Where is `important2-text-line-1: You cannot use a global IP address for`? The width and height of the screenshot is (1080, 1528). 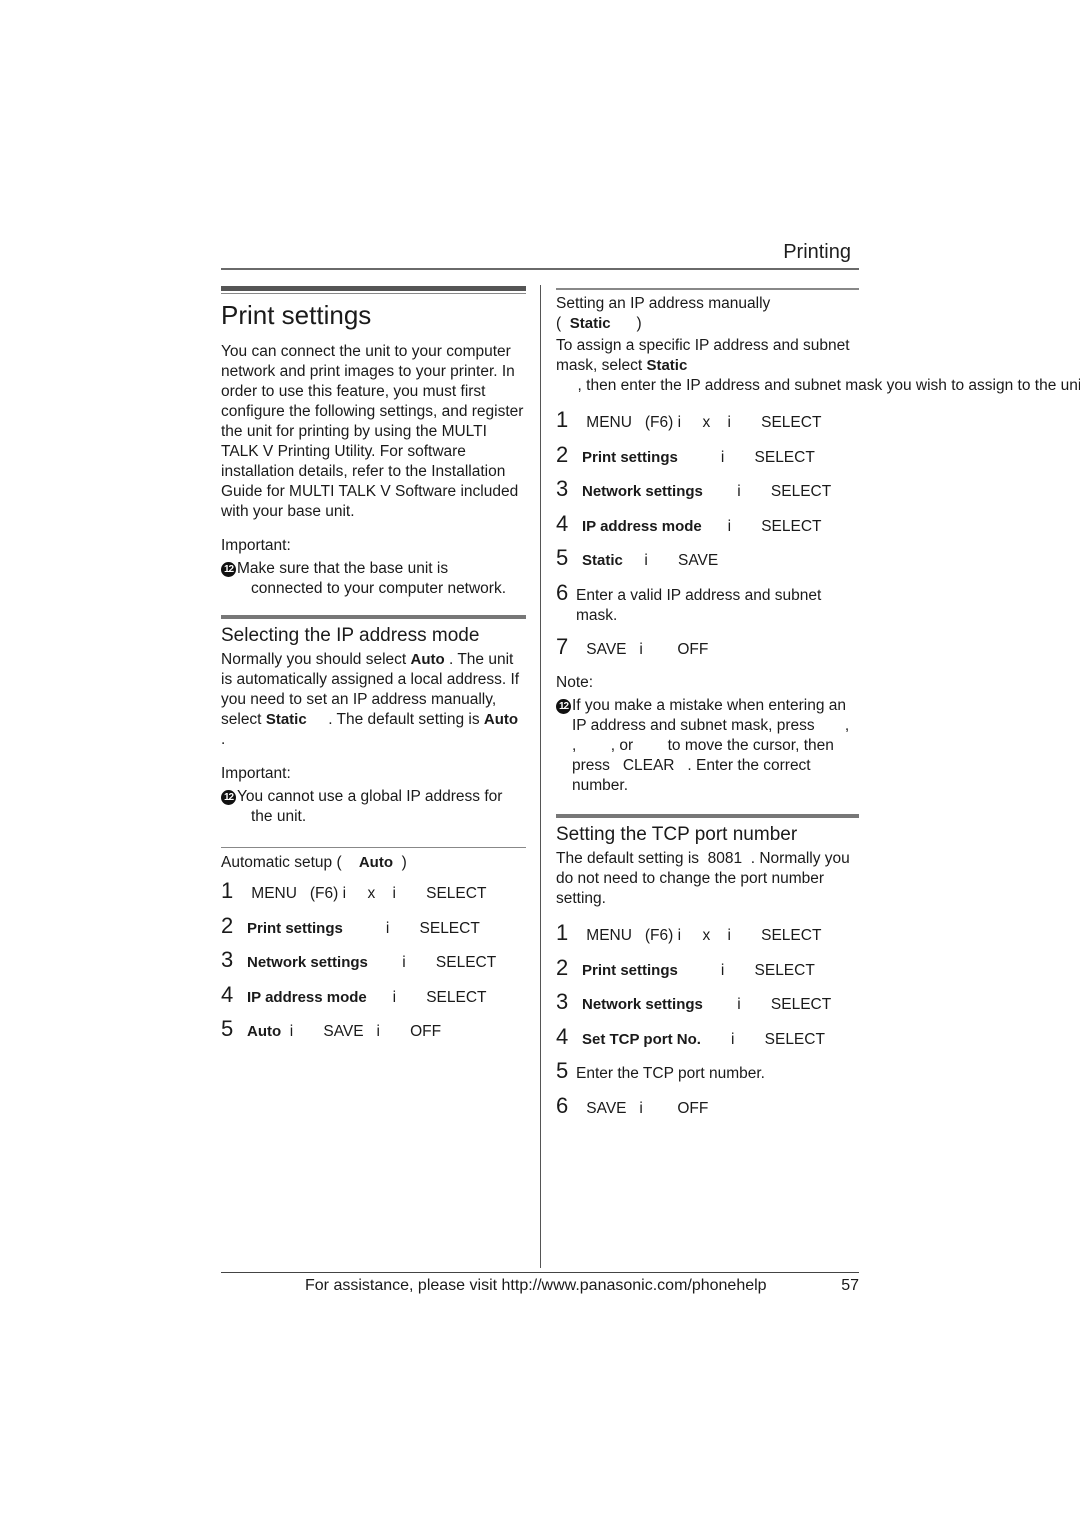 important2-text-line-1: You cannot use a global IP address for is located at coordinates (370, 796).